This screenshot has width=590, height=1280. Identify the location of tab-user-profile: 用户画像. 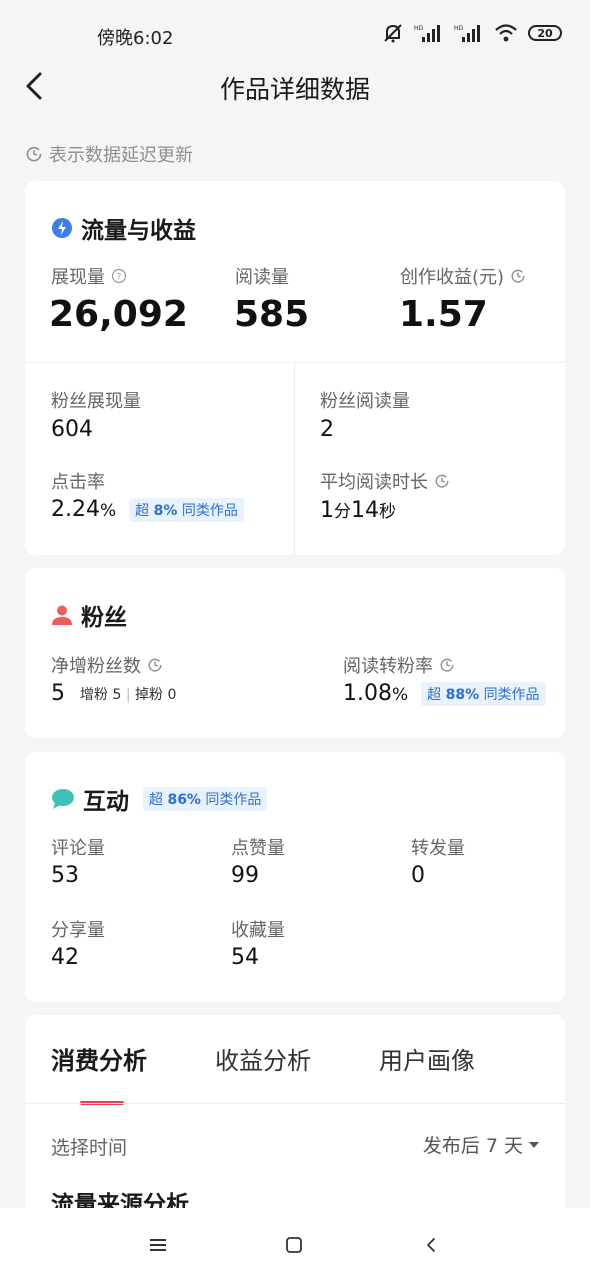
(427, 1058).